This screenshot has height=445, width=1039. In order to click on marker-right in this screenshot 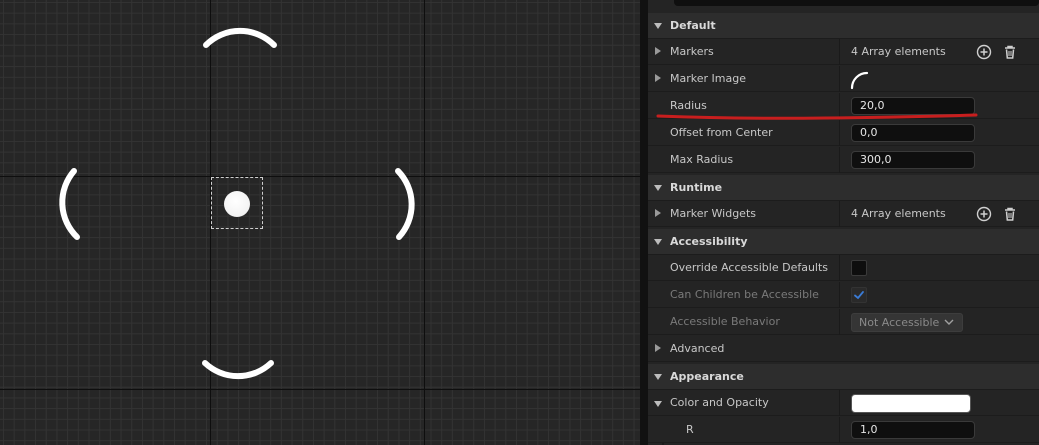, I will do `click(405, 204)`.